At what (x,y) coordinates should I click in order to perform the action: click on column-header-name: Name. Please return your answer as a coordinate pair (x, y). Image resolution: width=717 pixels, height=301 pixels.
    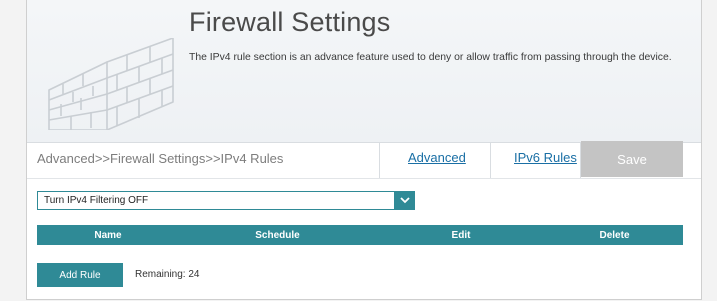
    Looking at the image, I should click on (108, 235).